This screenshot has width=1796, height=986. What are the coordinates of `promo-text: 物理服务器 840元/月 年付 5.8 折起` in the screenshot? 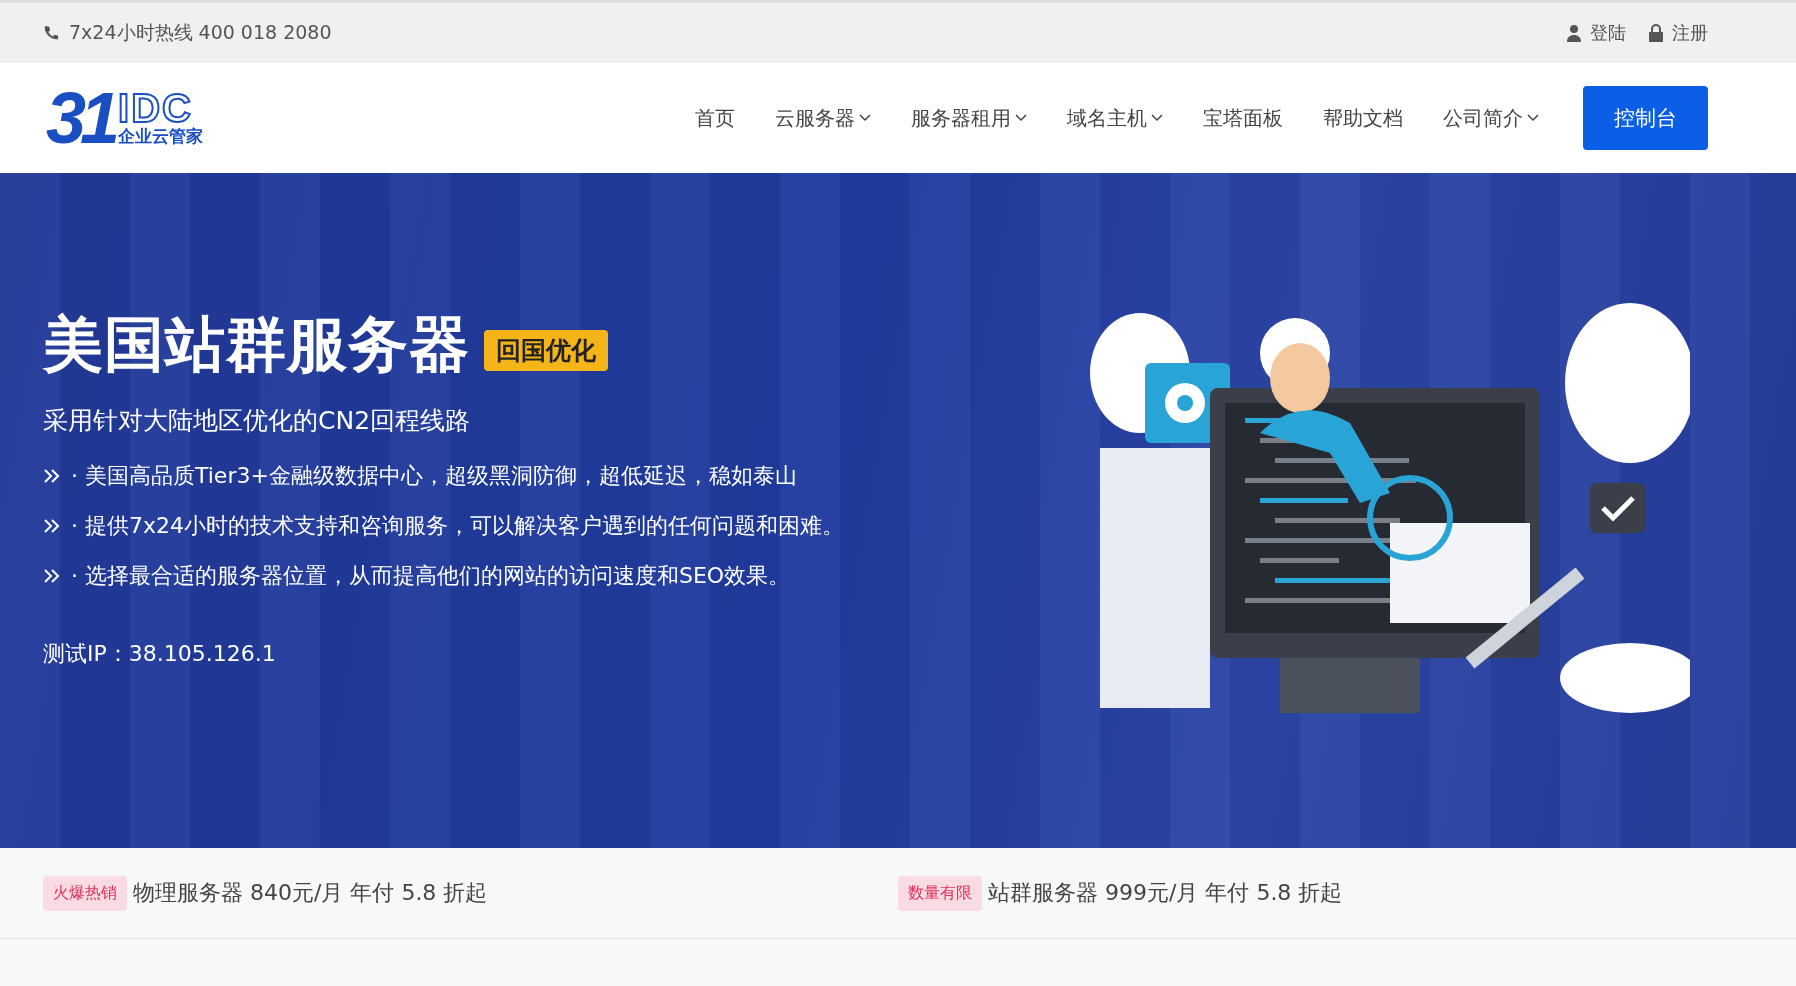 It's located at (310, 893).